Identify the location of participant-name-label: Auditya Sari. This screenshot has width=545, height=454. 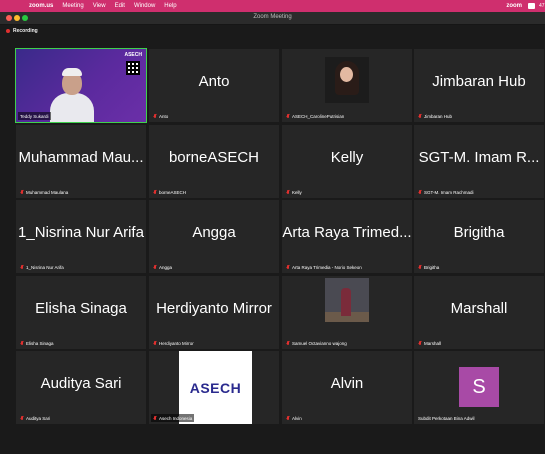
(35, 418).